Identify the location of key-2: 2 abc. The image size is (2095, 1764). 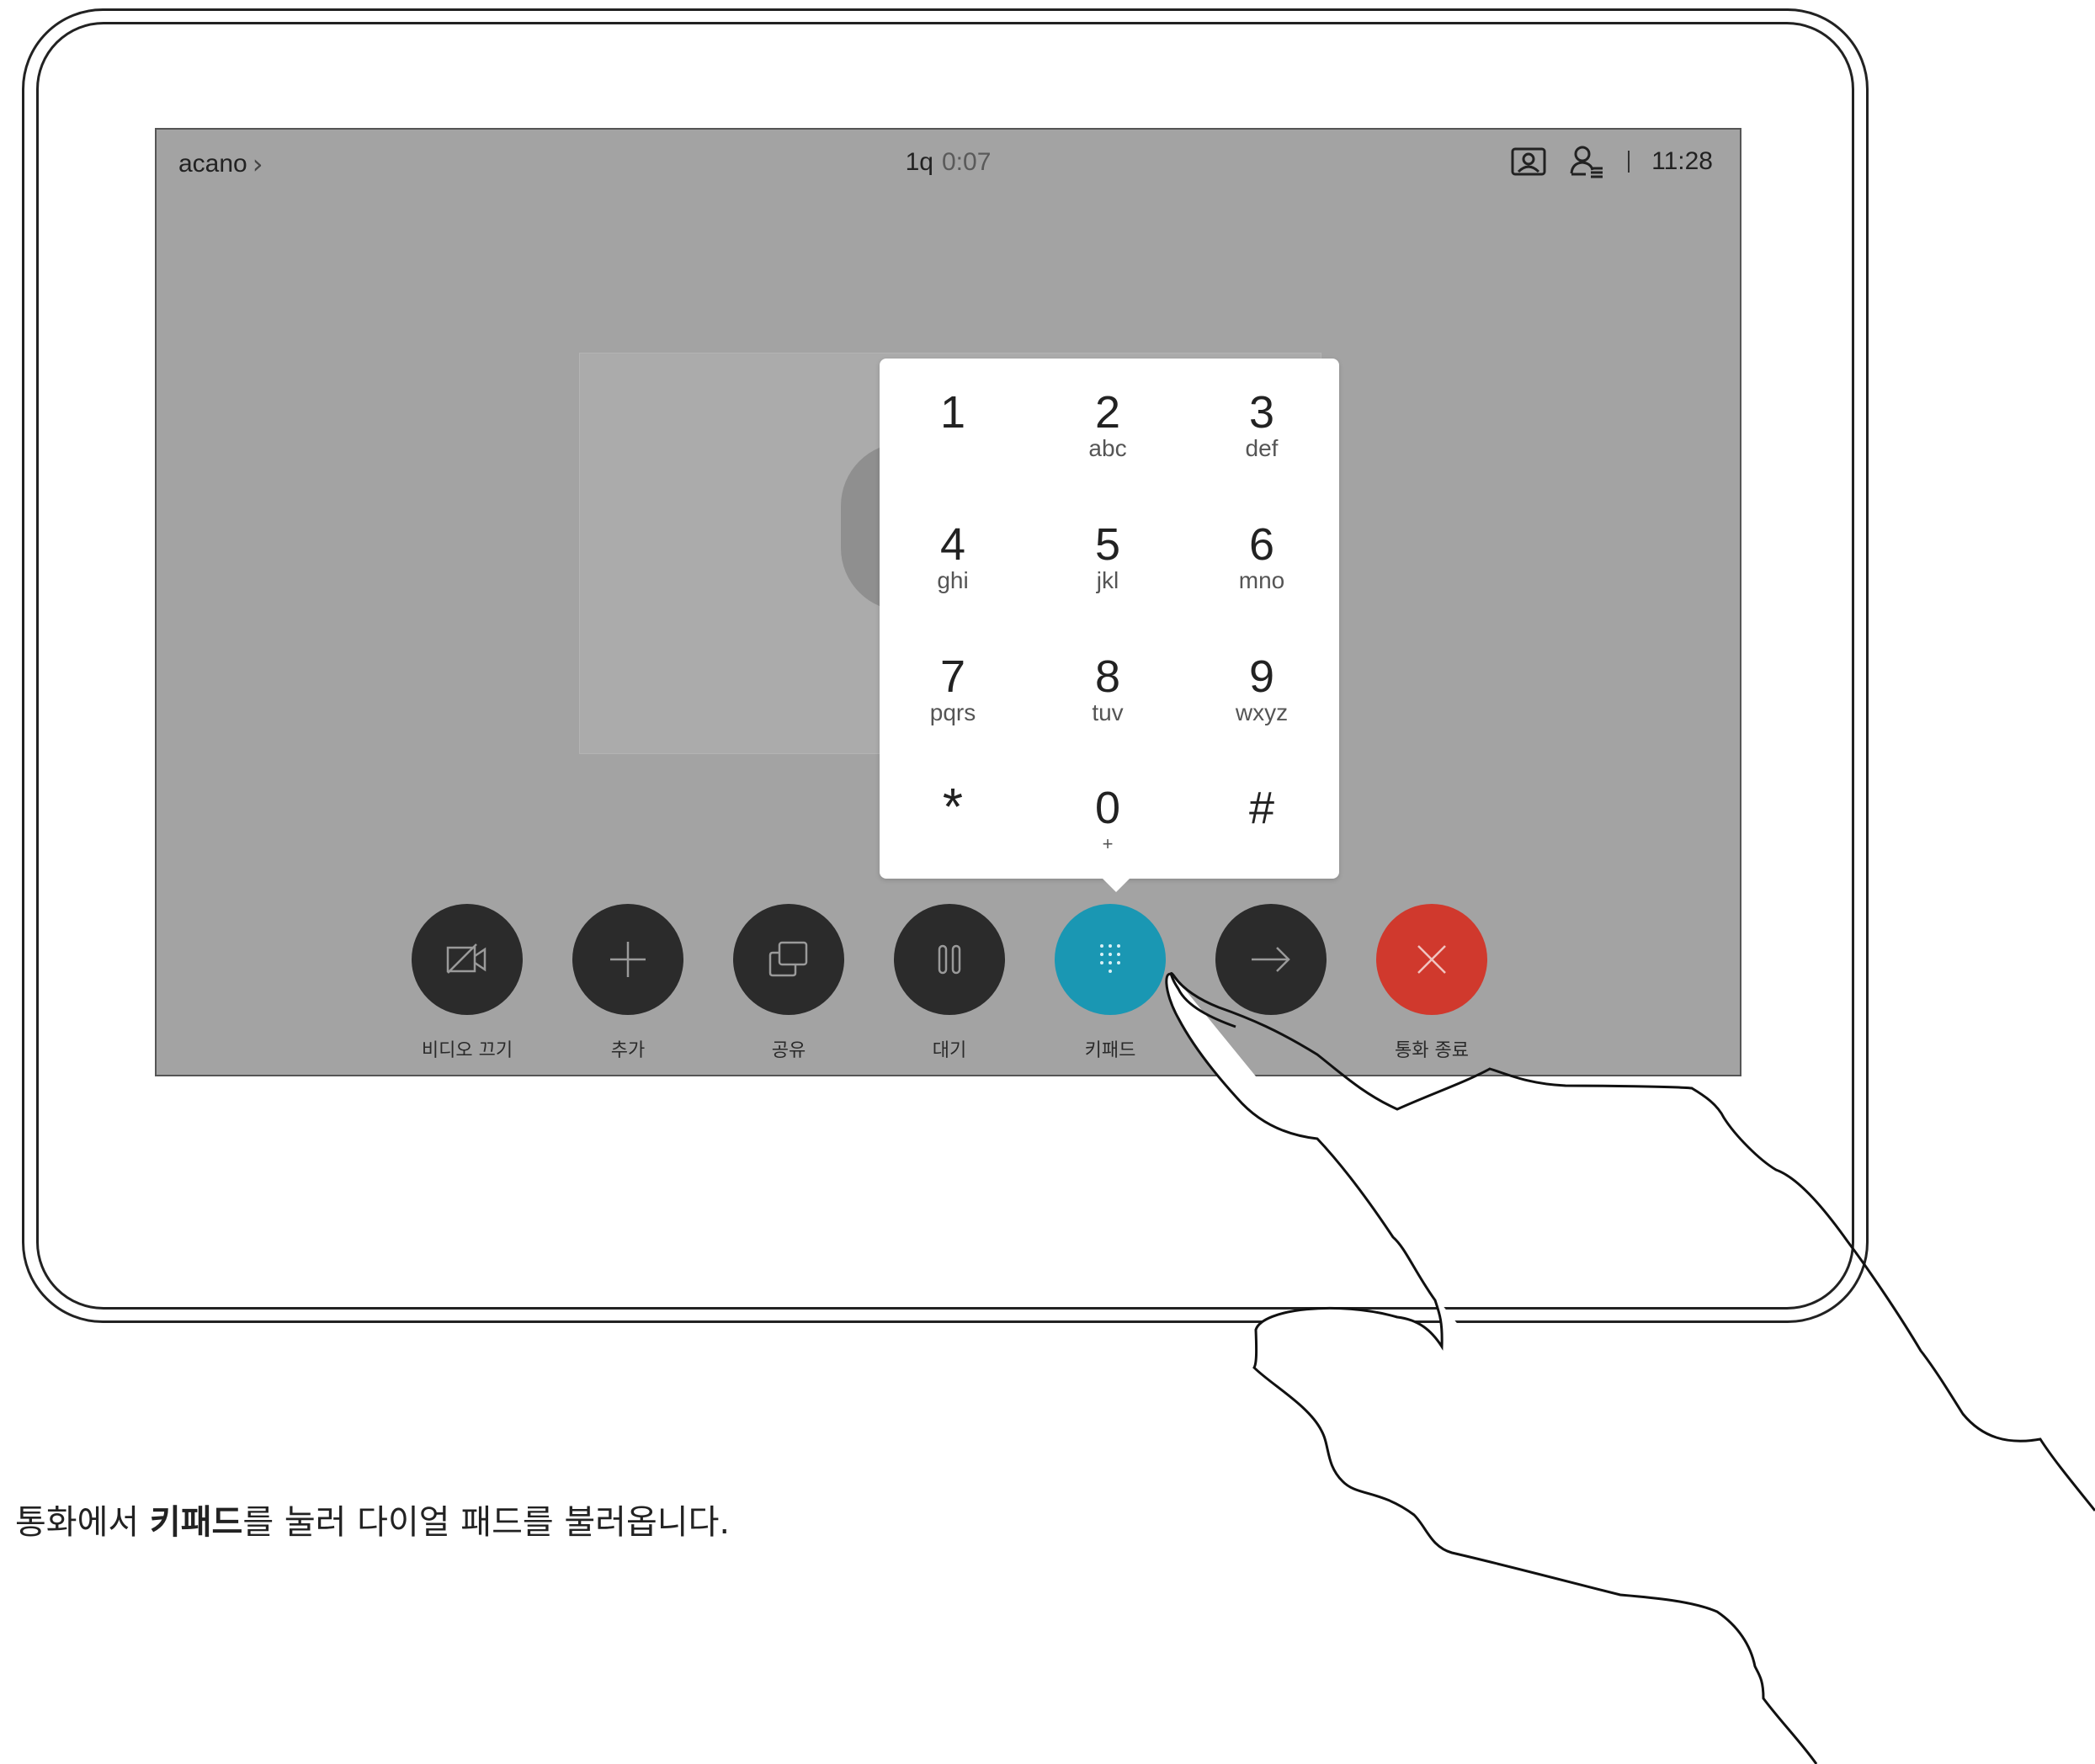
(1107, 418).